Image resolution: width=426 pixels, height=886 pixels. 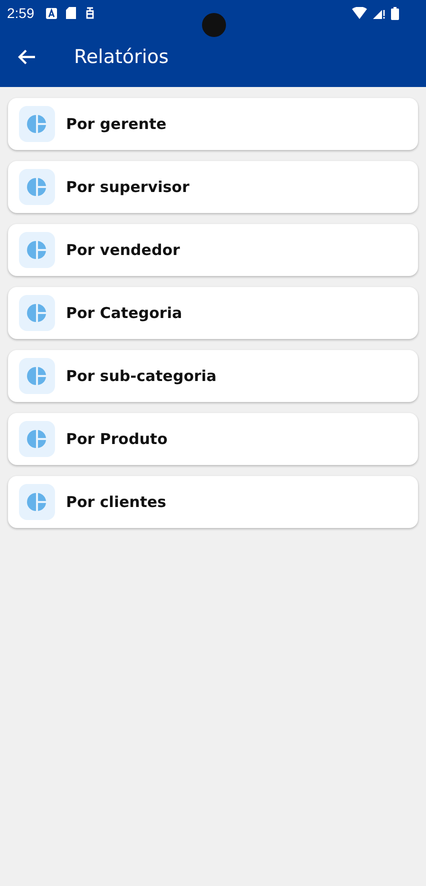 I want to click on report-item: Por clientes, so click(x=213, y=502).